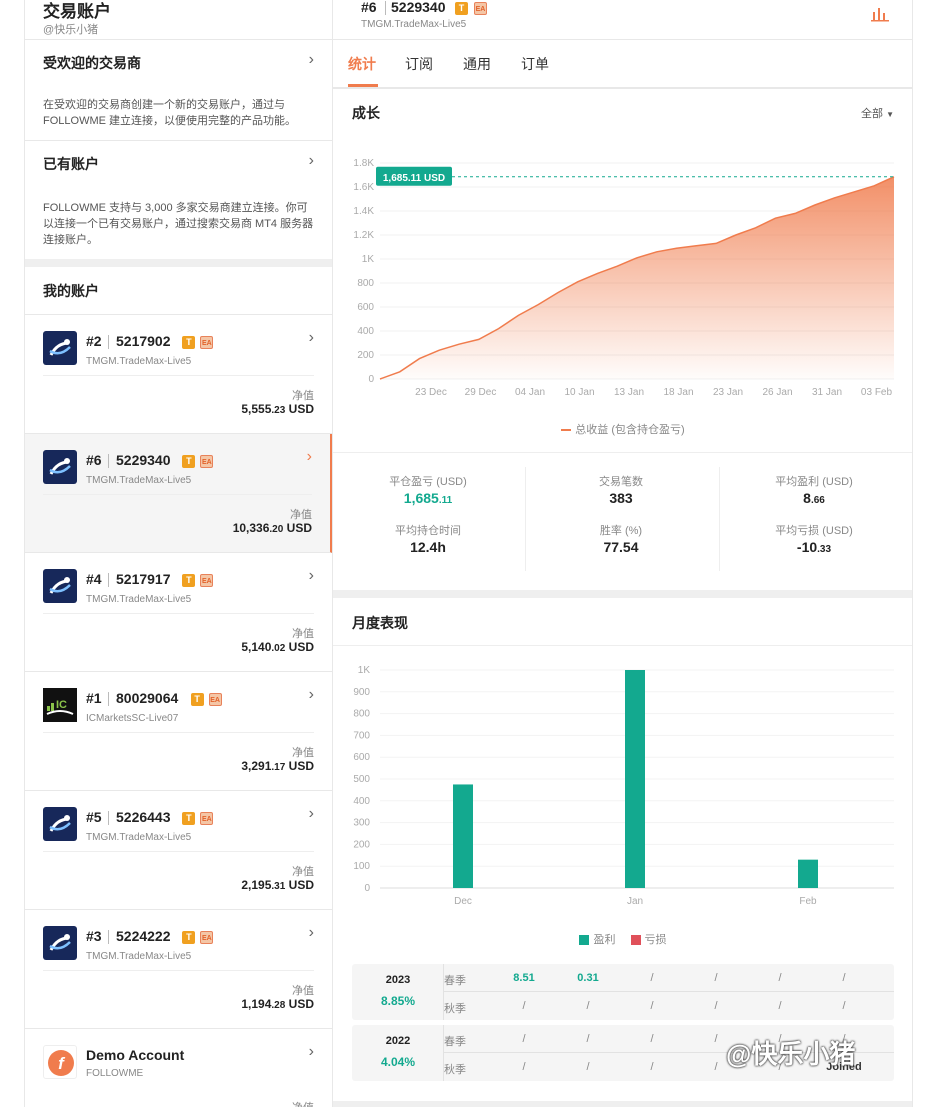 This screenshot has width=936, height=1107. I want to click on net-value-cents: .28, so click(278, 1005).